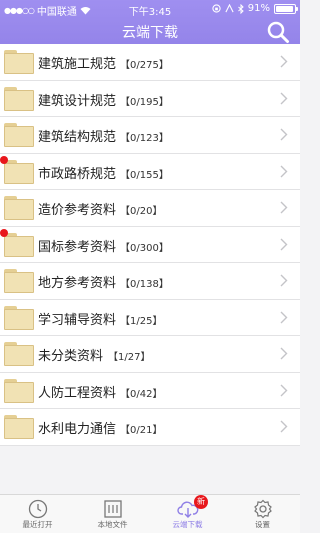 Image resolution: width=320 pixels, height=533 pixels. I want to click on folder-row: 未分类资料 【1/27】, so click(150, 354).